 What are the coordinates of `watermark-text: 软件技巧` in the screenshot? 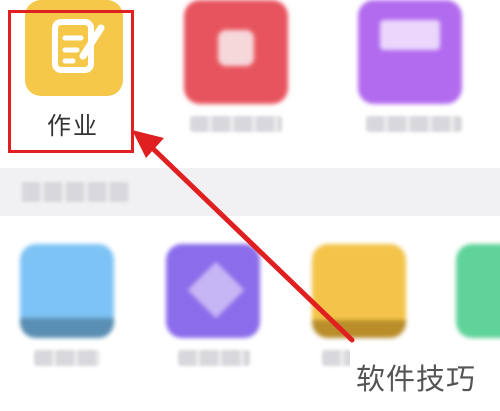 It's located at (416, 379).